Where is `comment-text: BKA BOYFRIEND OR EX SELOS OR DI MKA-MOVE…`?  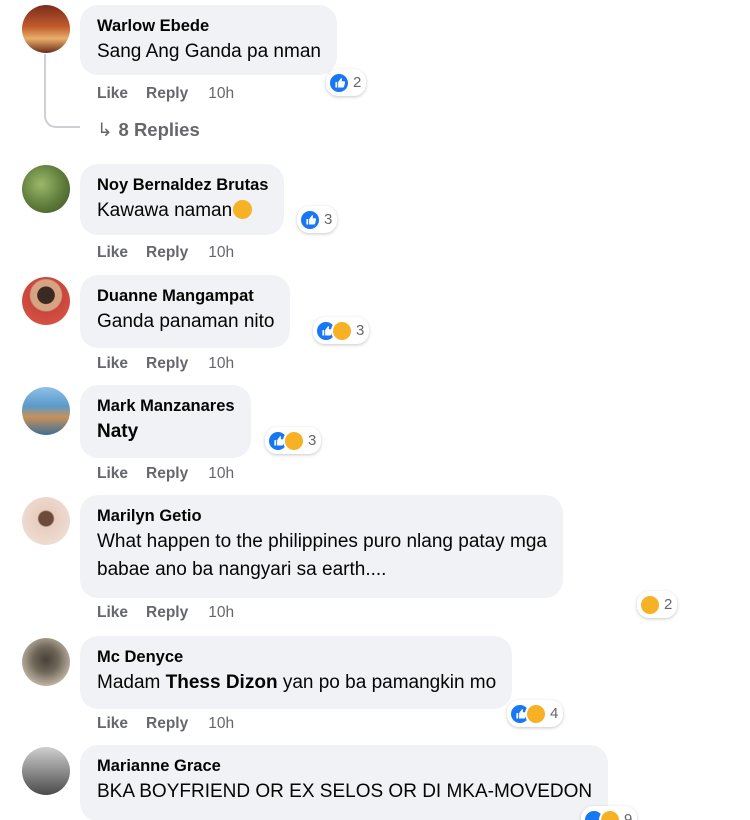 comment-text: BKA BOYFRIEND OR EX SELOS OR DI MKA-MOVE… is located at coordinates (345, 791).